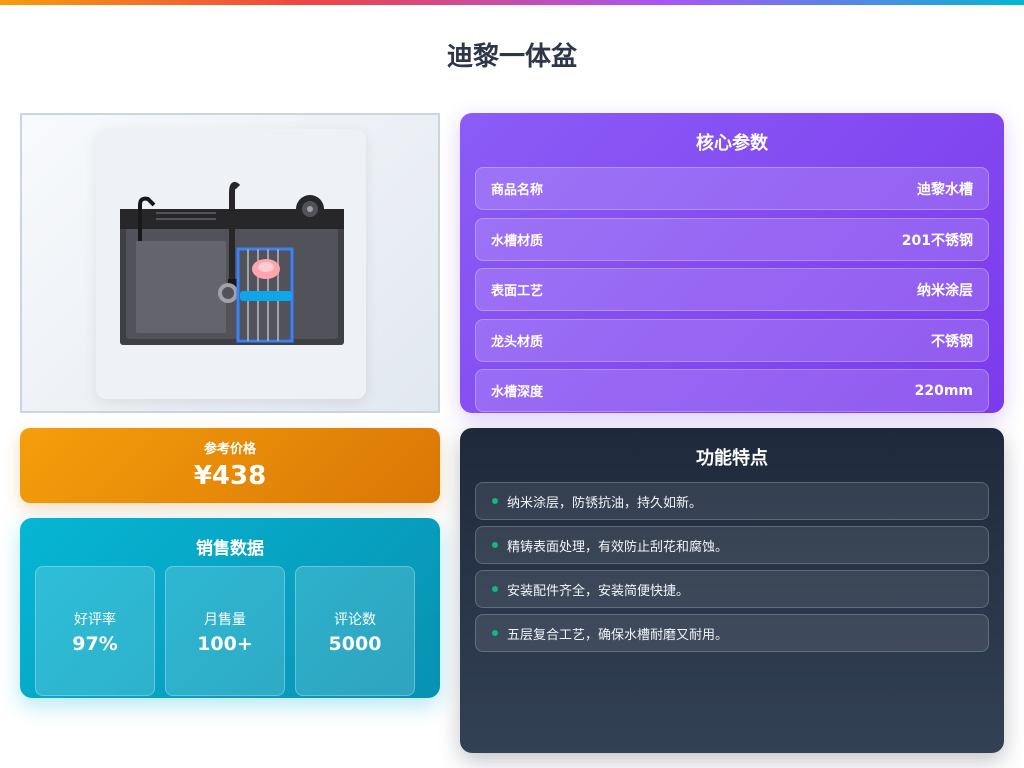 The height and width of the screenshot is (768, 1024). I want to click on page-title: 迪黎一体盆, so click(511, 57).